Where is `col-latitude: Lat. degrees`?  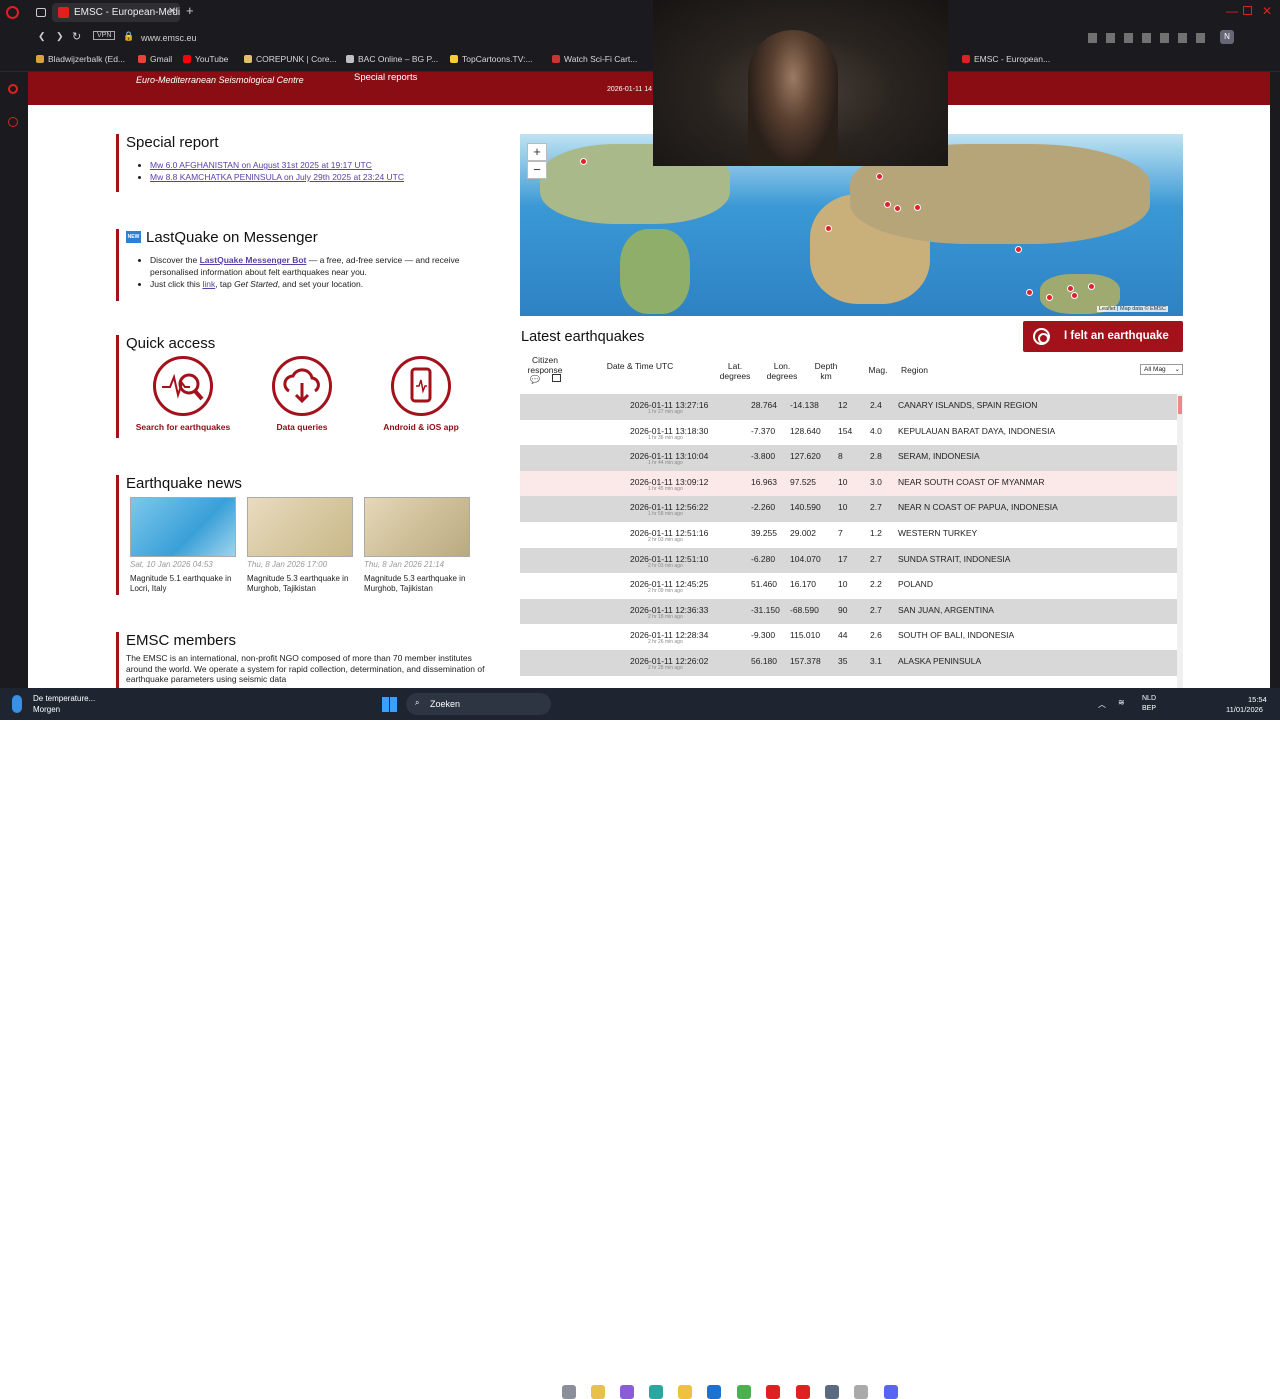
col-latitude: Lat. degrees is located at coordinates (735, 371).